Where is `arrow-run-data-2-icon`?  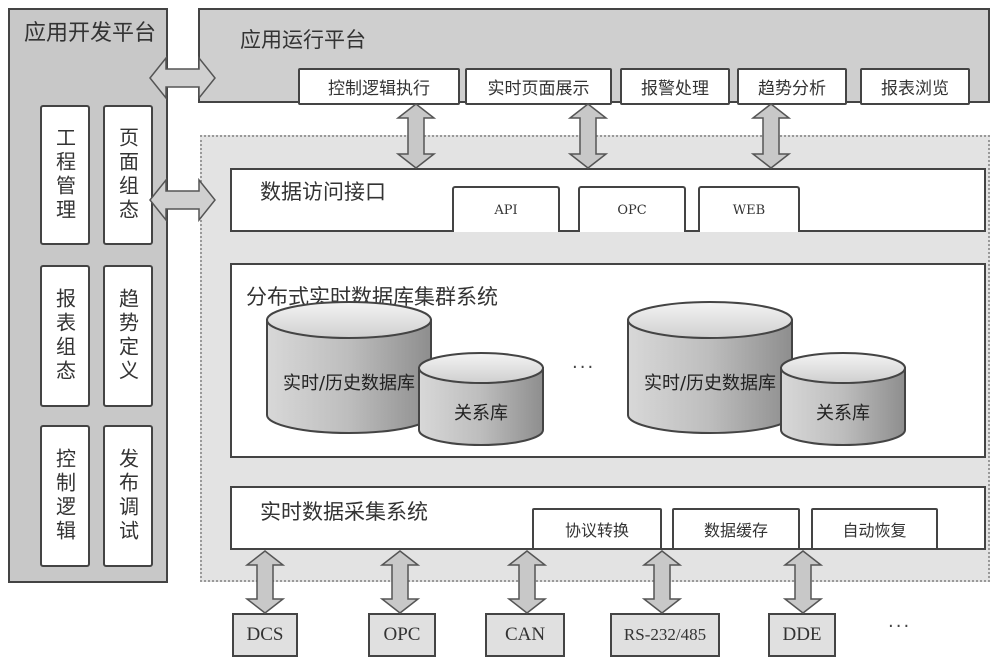
arrow-run-data-2-icon is located at coordinates (588, 136).